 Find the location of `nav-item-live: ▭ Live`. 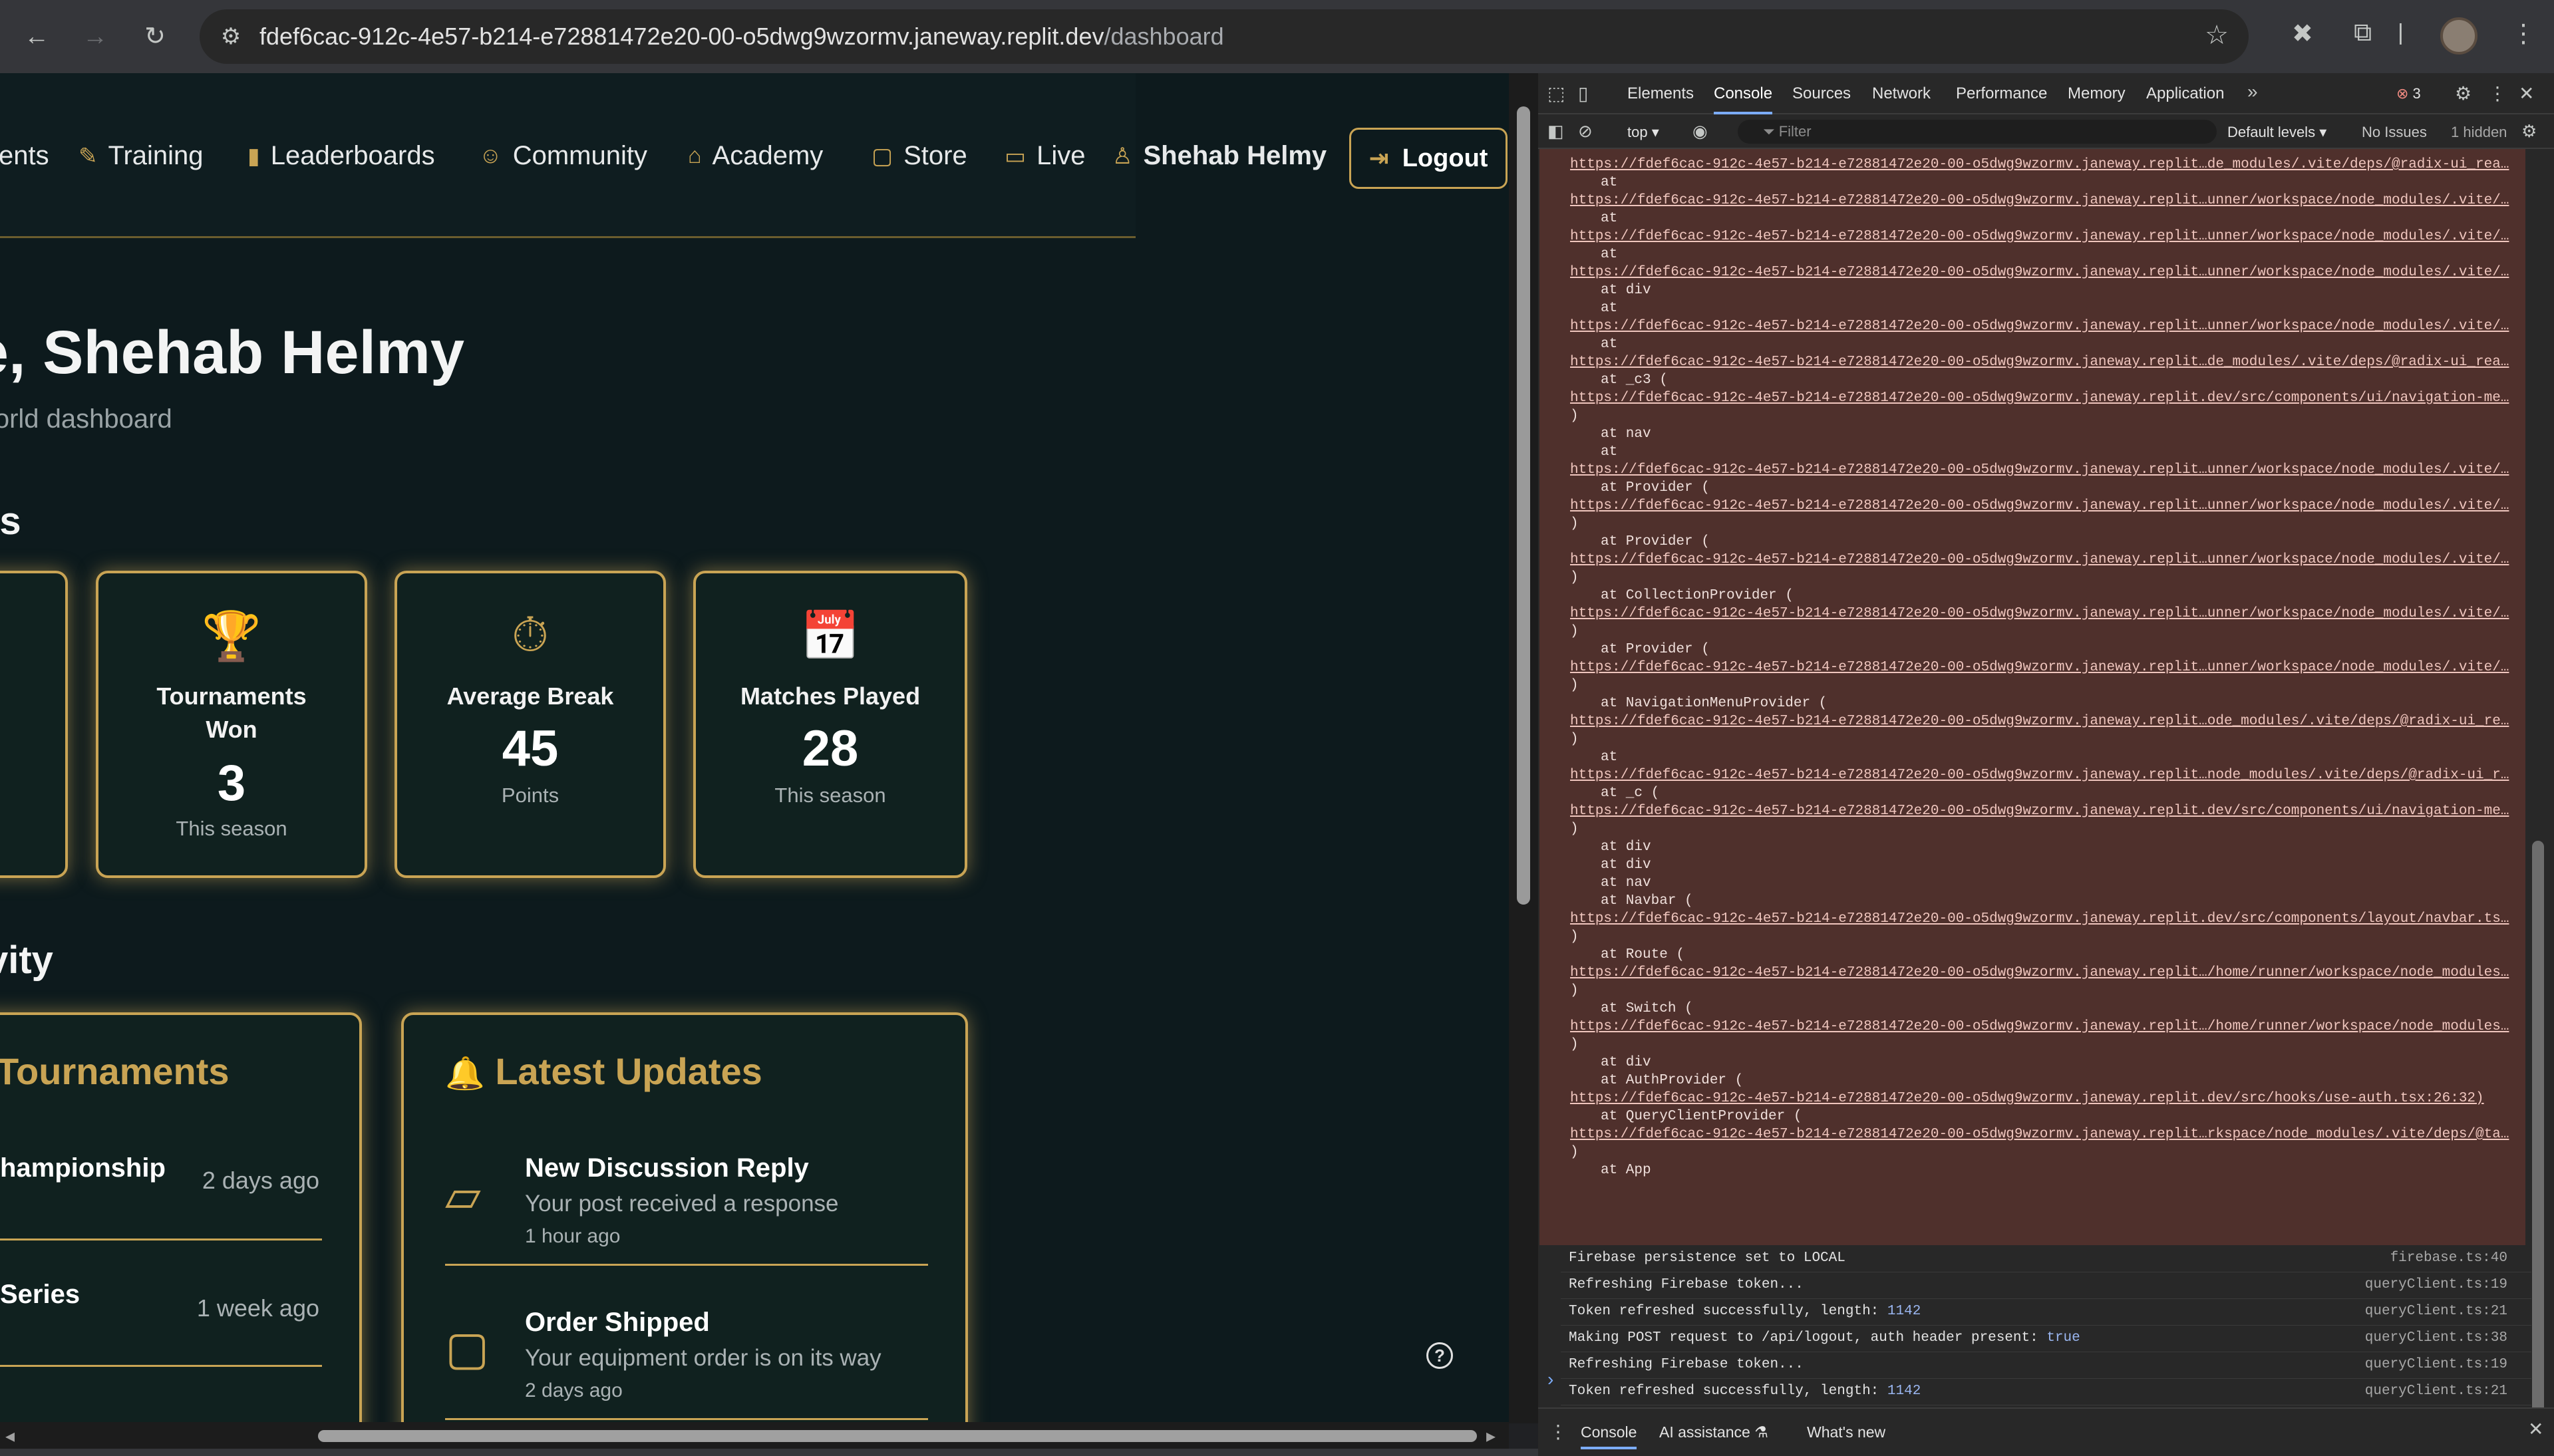

nav-item-live: ▭ Live is located at coordinates (1045, 156).